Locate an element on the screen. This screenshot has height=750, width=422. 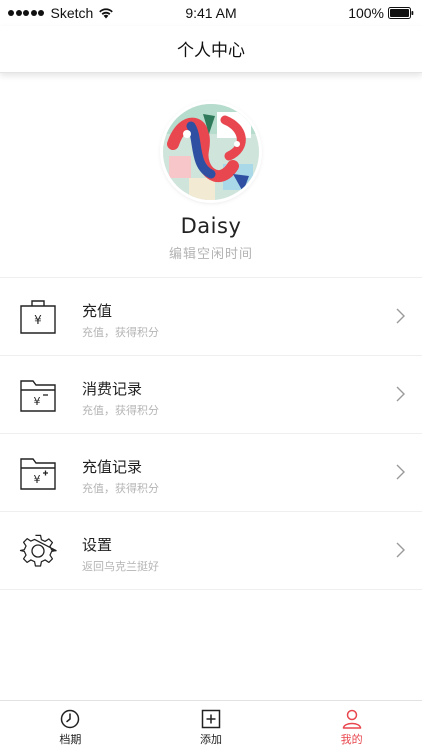
tab-bar: 档期 添加 我的 is located at coordinates (211, 725).